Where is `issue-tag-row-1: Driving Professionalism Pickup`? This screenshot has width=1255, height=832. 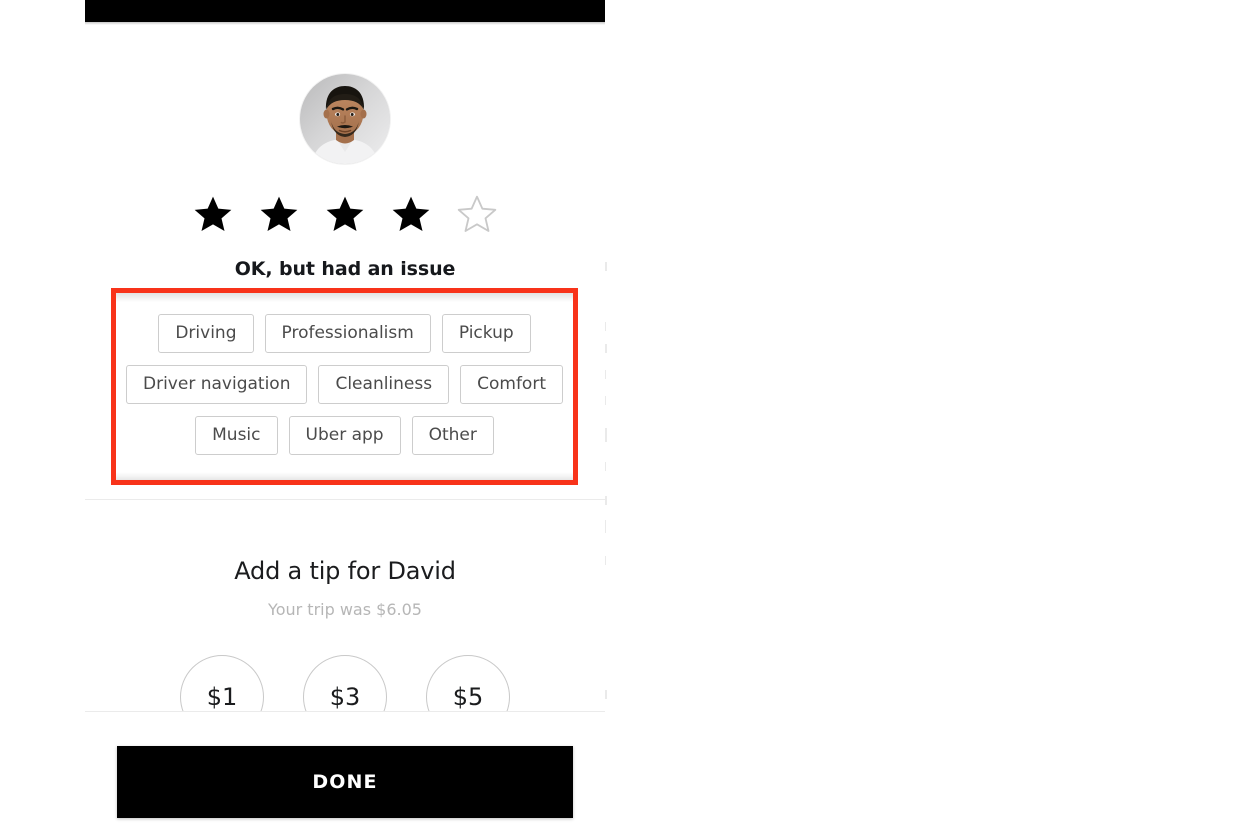
issue-tag-row-1: Driving Professionalism Pickup is located at coordinates (344, 333).